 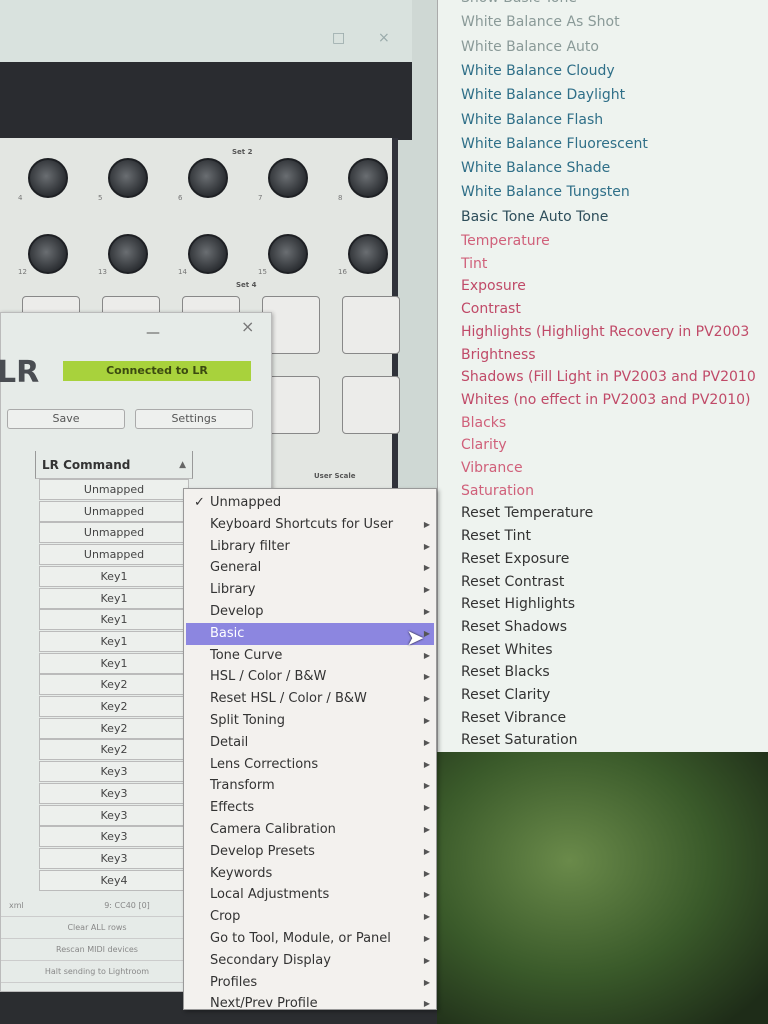 I want to click on submenu-item: Brightness, so click(x=498, y=355).